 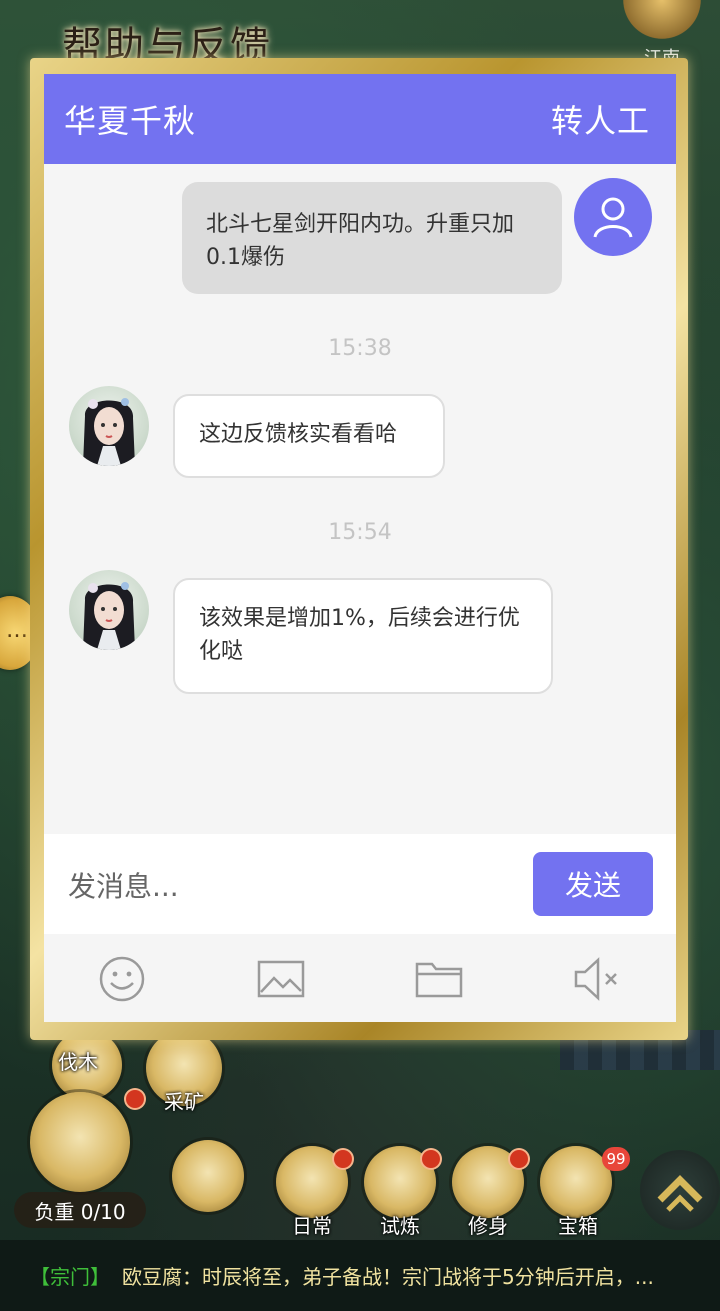 What do you see at coordinates (360, 532) in the screenshot?
I see `message-timestamp: 15:54` at bounding box center [360, 532].